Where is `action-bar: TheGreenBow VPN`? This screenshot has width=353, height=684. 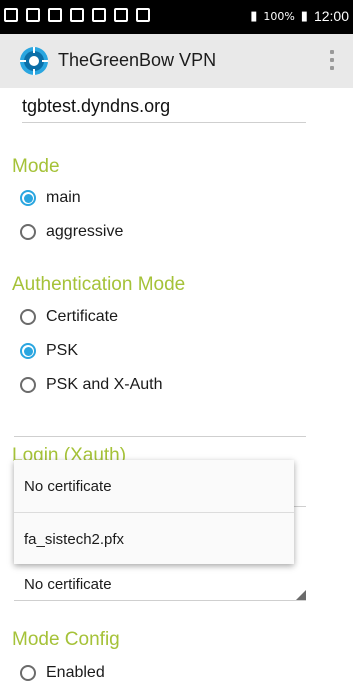 action-bar: TheGreenBow VPN is located at coordinates (176, 61).